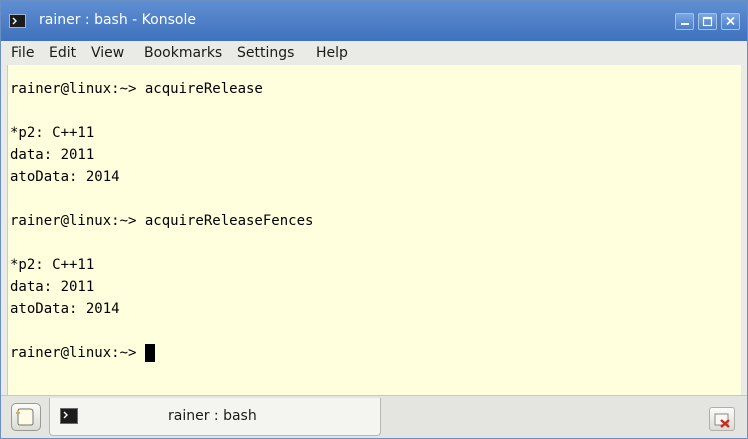 Image resolution: width=748 pixels, height=439 pixels. Describe the element at coordinates (374, 21) in the screenshot. I see `title-bar: rainer : bash - Konsole` at that location.